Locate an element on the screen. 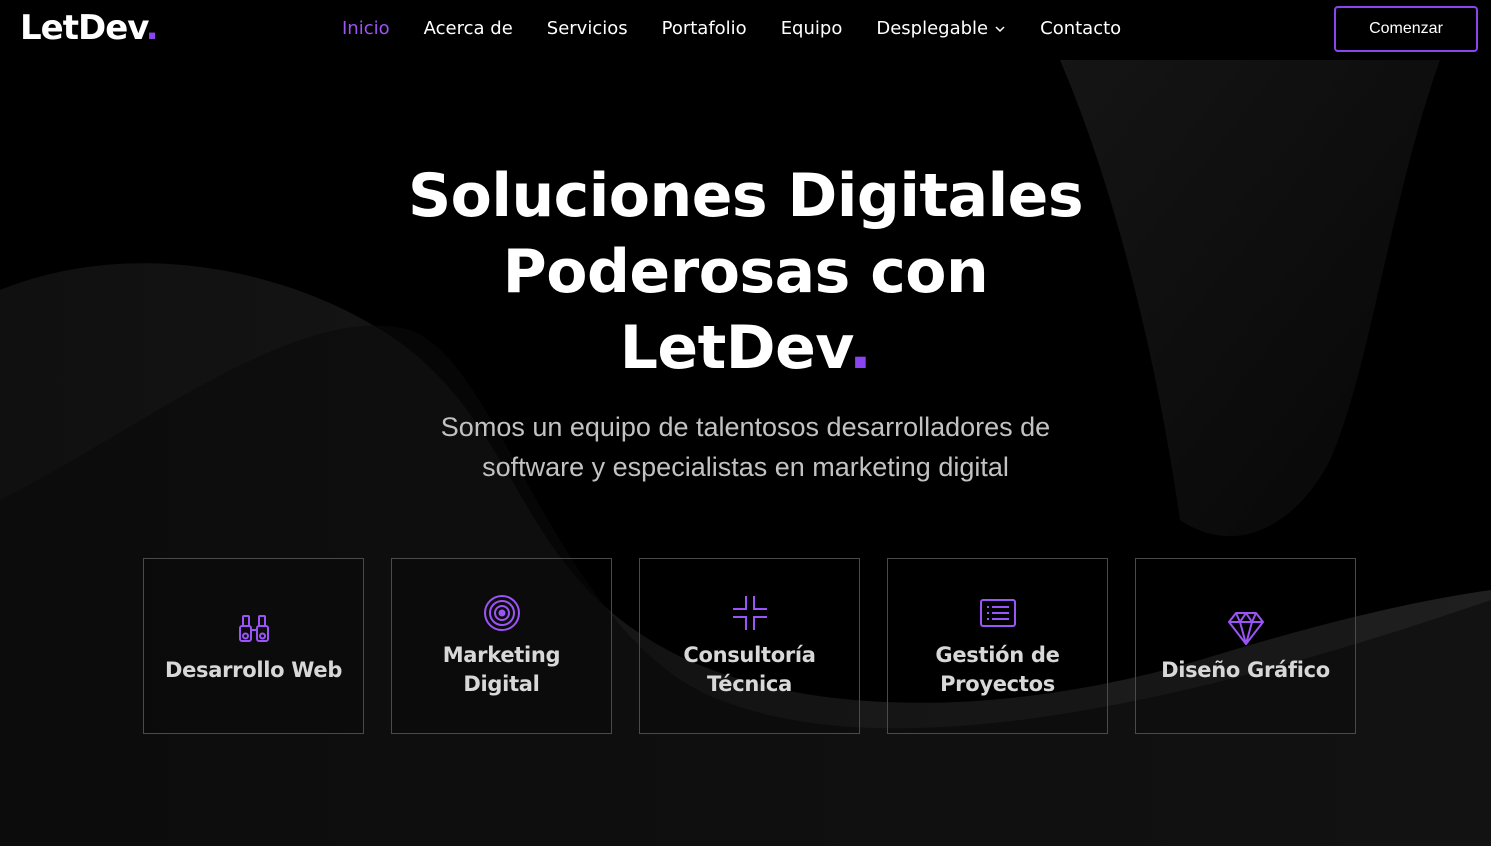 The width and height of the screenshot is (1491, 846). brand-logo: LetDev. is located at coordinates (89, 28).